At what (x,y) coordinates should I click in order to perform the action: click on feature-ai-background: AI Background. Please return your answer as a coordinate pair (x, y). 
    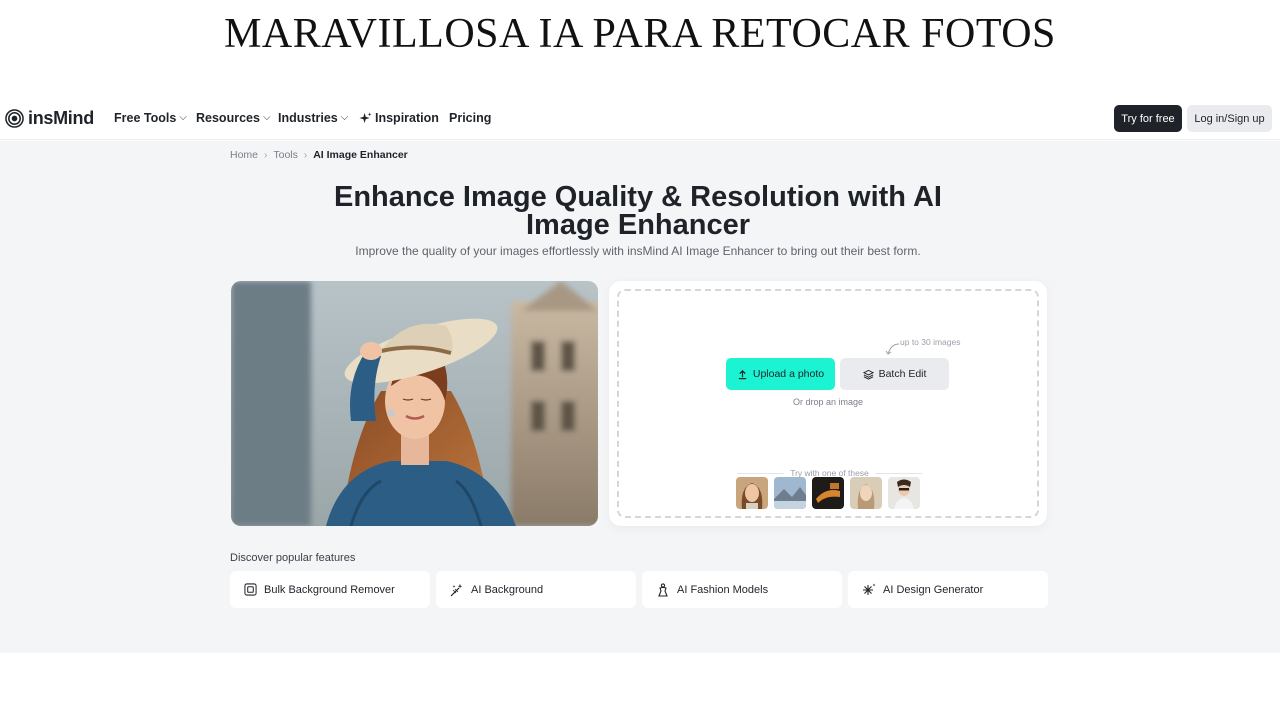
    Looking at the image, I should click on (536, 589).